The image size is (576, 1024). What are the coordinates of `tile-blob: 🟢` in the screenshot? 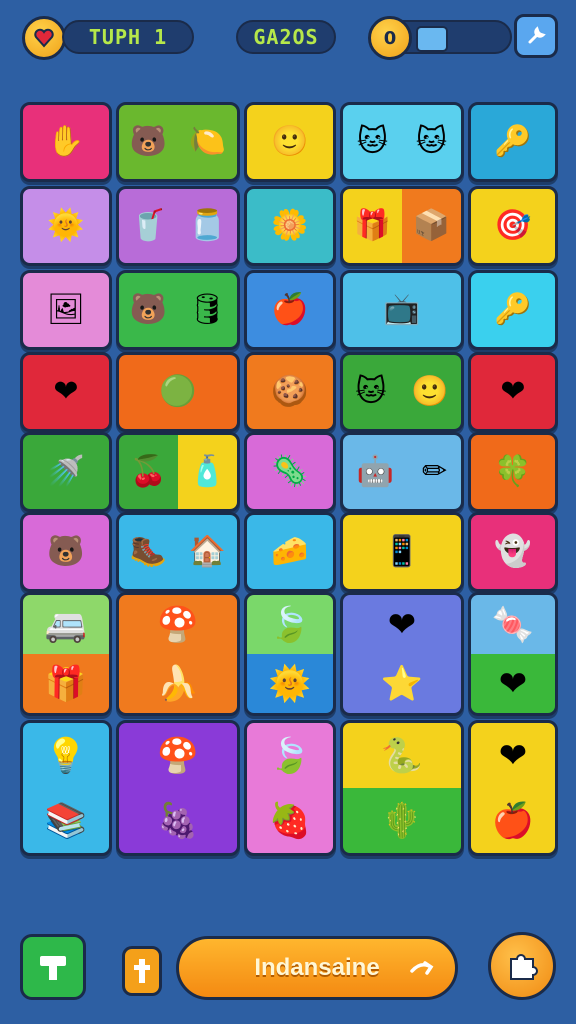 It's located at (178, 392).